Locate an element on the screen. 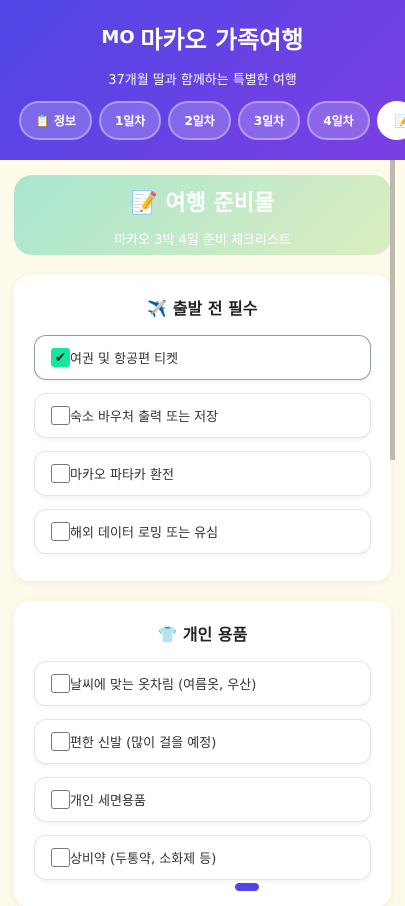 The height and width of the screenshot is (906, 405). tab-day3: 3일차 is located at coordinates (269, 120).